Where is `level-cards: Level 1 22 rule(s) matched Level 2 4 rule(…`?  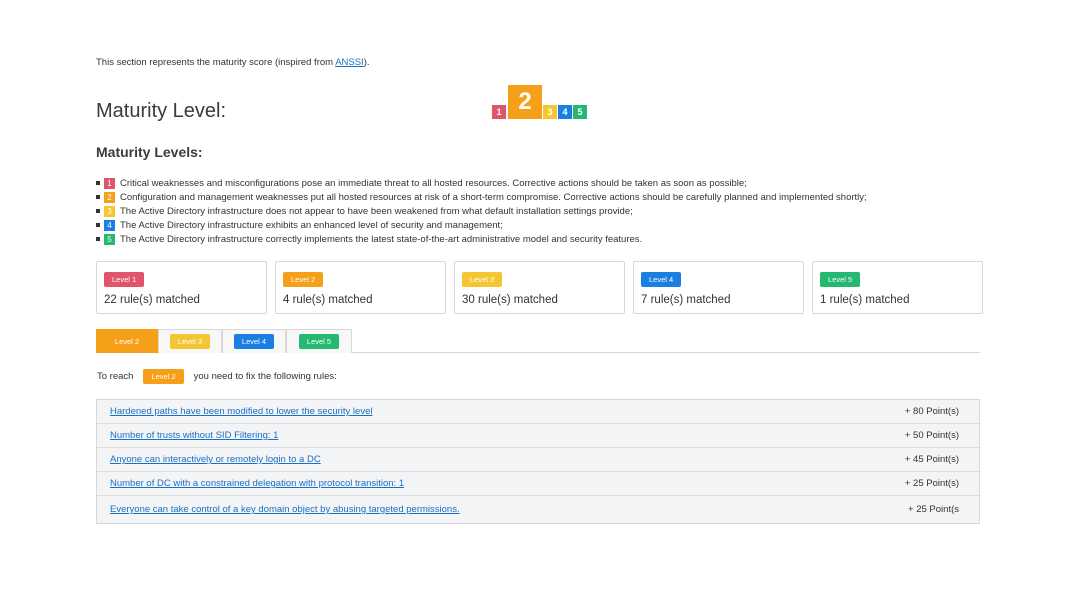 level-cards: Level 1 22 rule(s) matched Level 2 4 rule(… is located at coordinates (539, 287).